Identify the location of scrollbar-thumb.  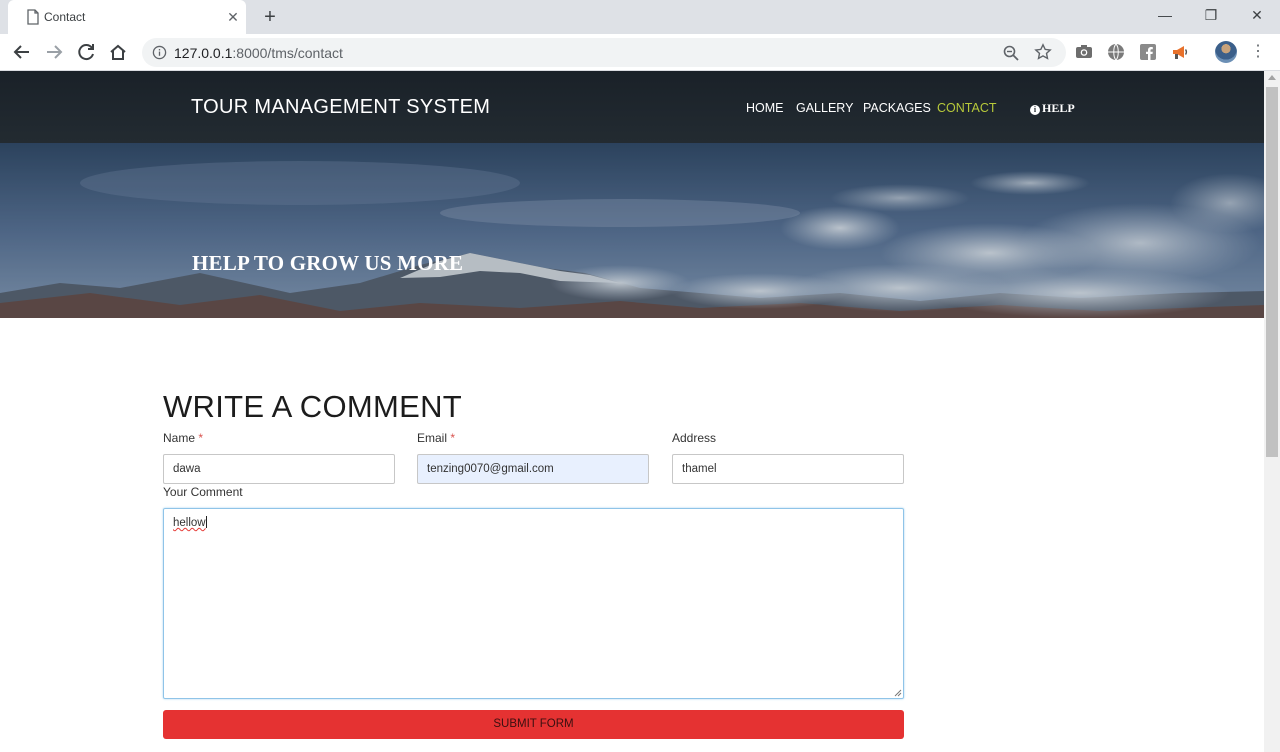
(1272, 272).